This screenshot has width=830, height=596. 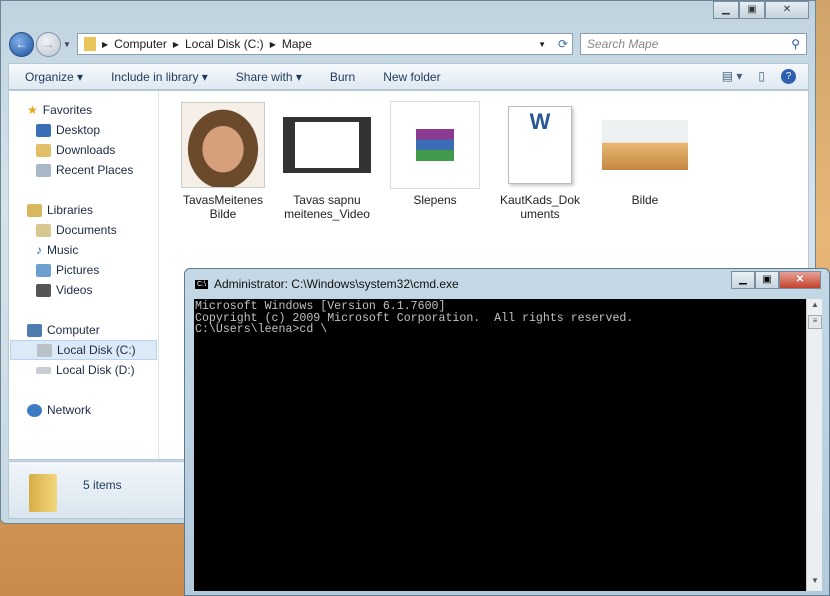 What do you see at coordinates (21, 44) in the screenshot?
I see `back-button: ←` at bounding box center [21, 44].